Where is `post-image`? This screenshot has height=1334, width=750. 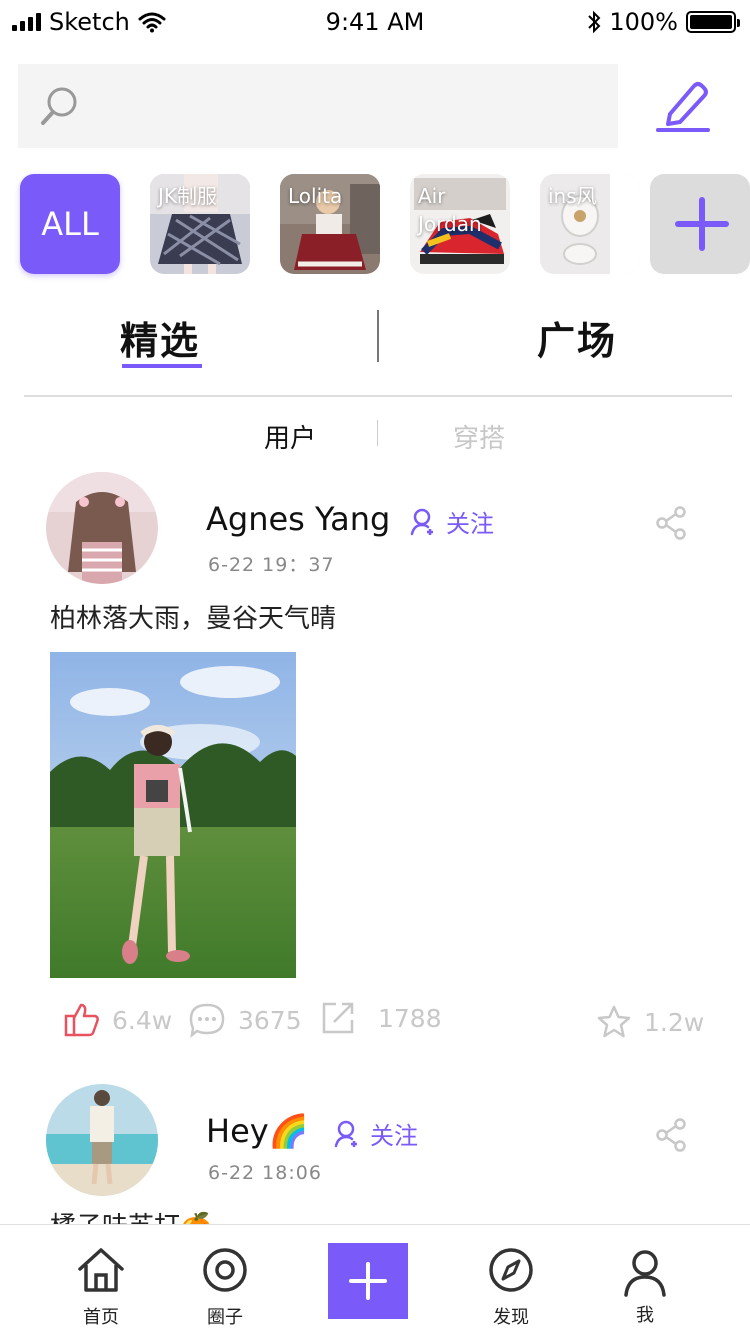
post-image is located at coordinates (173, 815).